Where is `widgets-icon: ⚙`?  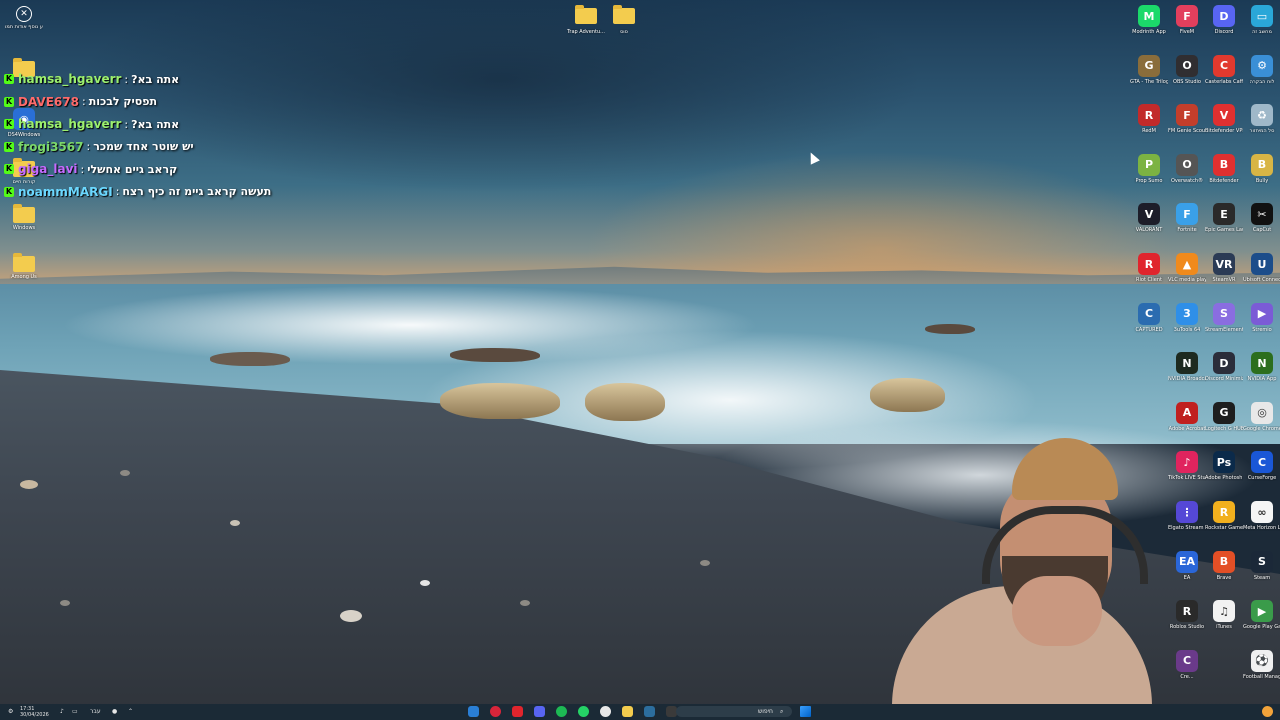 widgets-icon: ⚙ is located at coordinates (10, 712).